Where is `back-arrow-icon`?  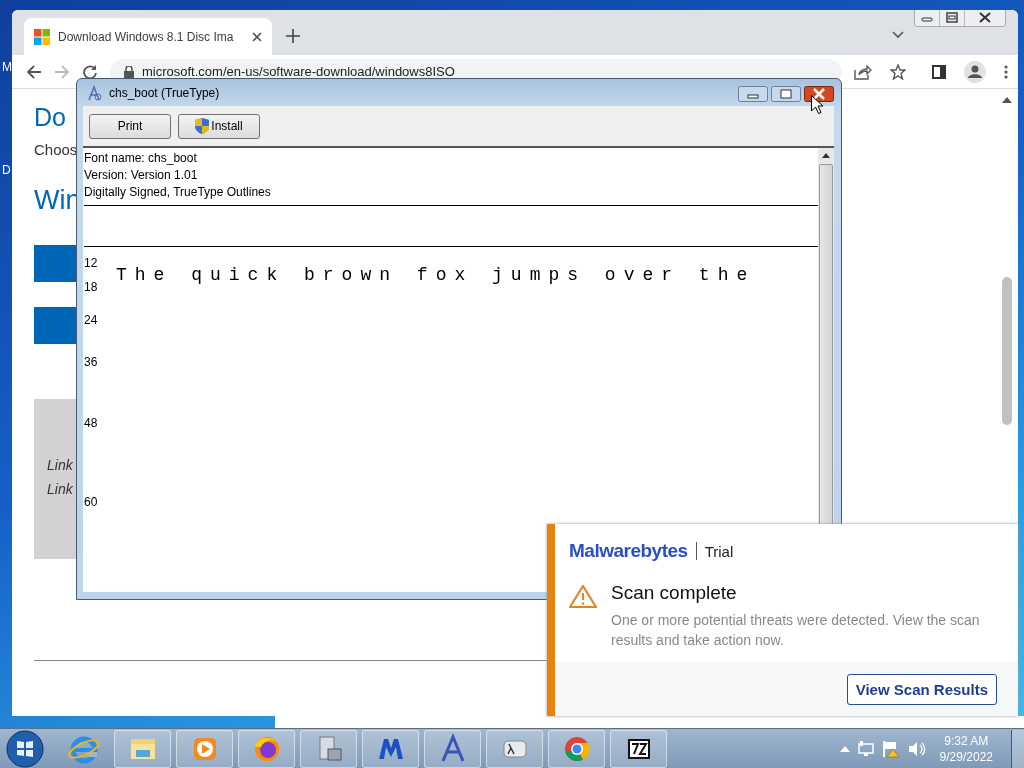 back-arrow-icon is located at coordinates (34, 71).